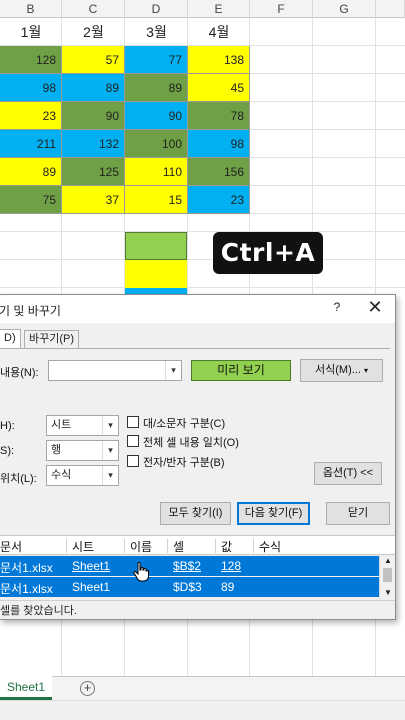  I want to click on result-value: 128, so click(231, 566).